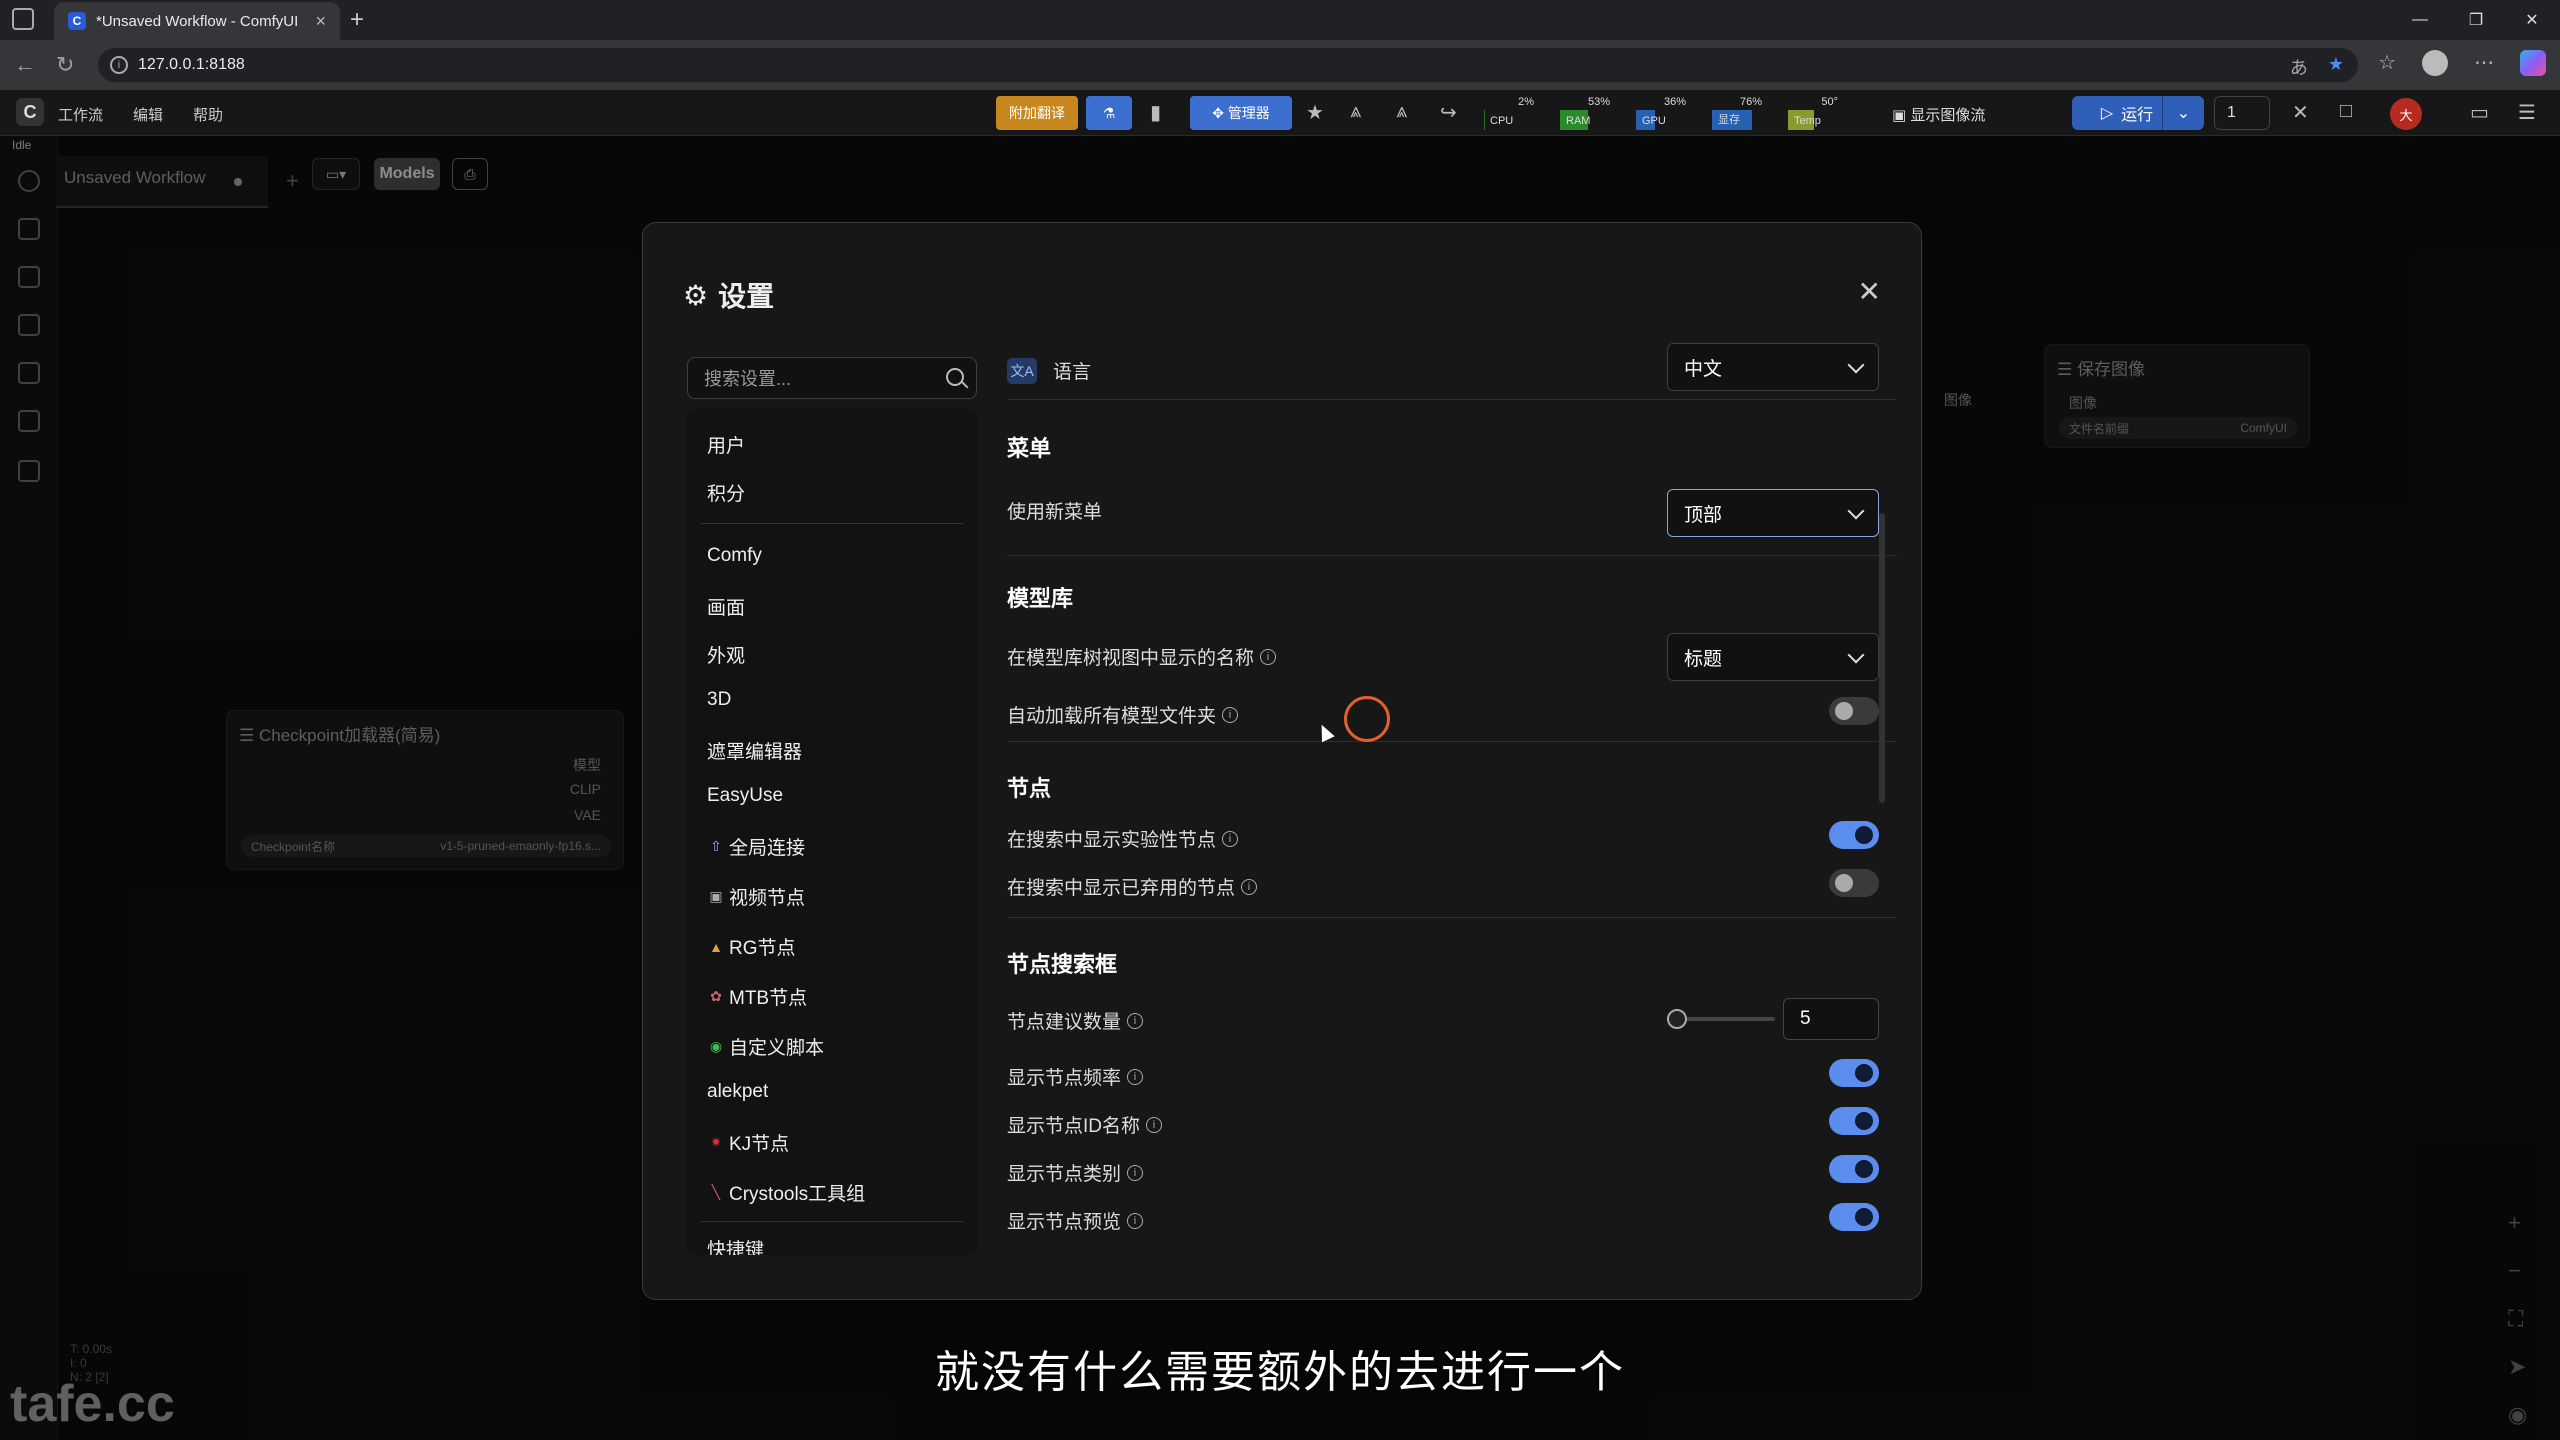 The height and width of the screenshot is (1440, 2560). What do you see at coordinates (1854, 1073) in the screenshot?
I see `show-frequency-toggle` at bounding box center [1854, 1073].